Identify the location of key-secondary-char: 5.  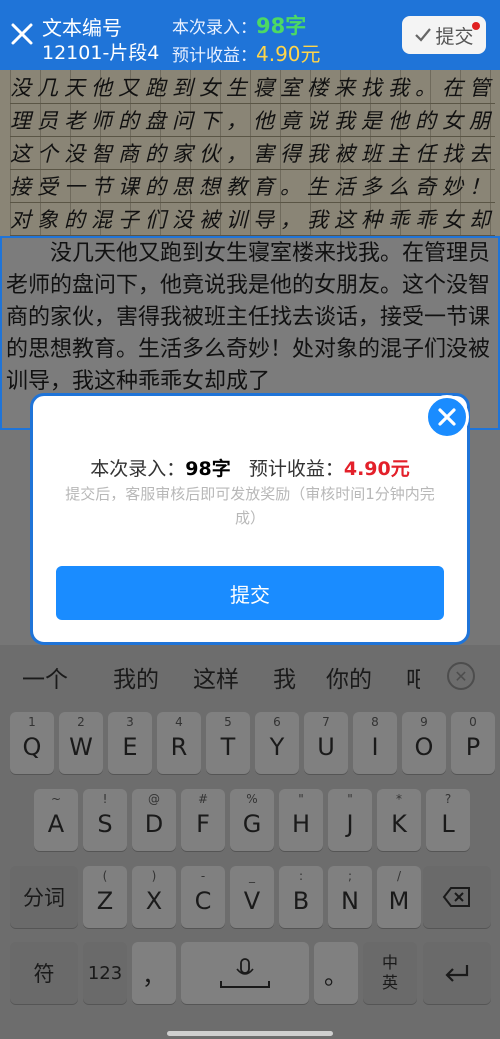
(228, 722).